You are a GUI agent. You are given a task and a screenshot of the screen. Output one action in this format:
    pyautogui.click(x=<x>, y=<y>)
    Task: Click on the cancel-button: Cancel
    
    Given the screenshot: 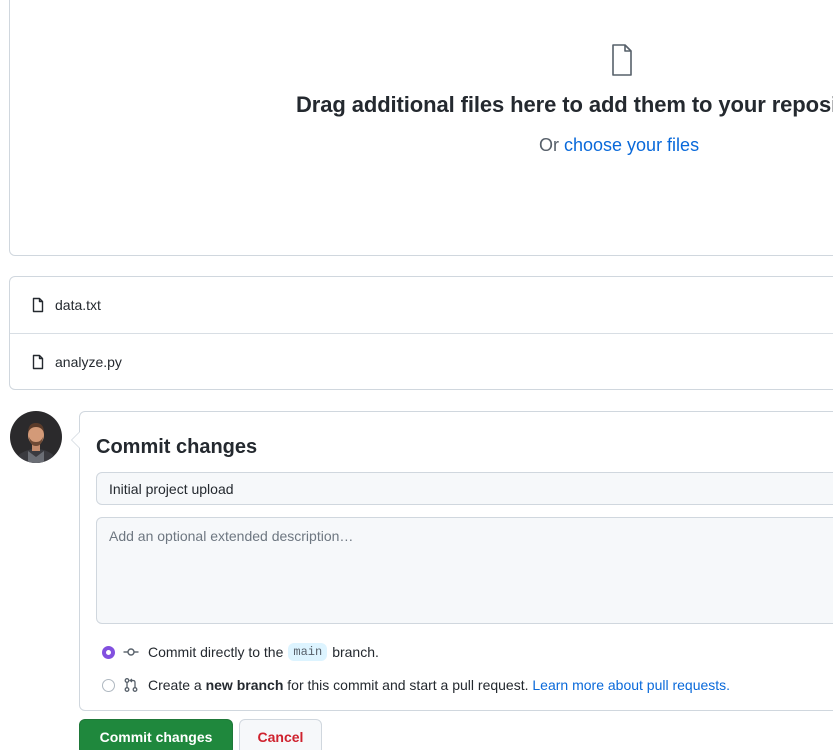 What is the action you would take?
    pyautogui.click(x=280, y=734)
    